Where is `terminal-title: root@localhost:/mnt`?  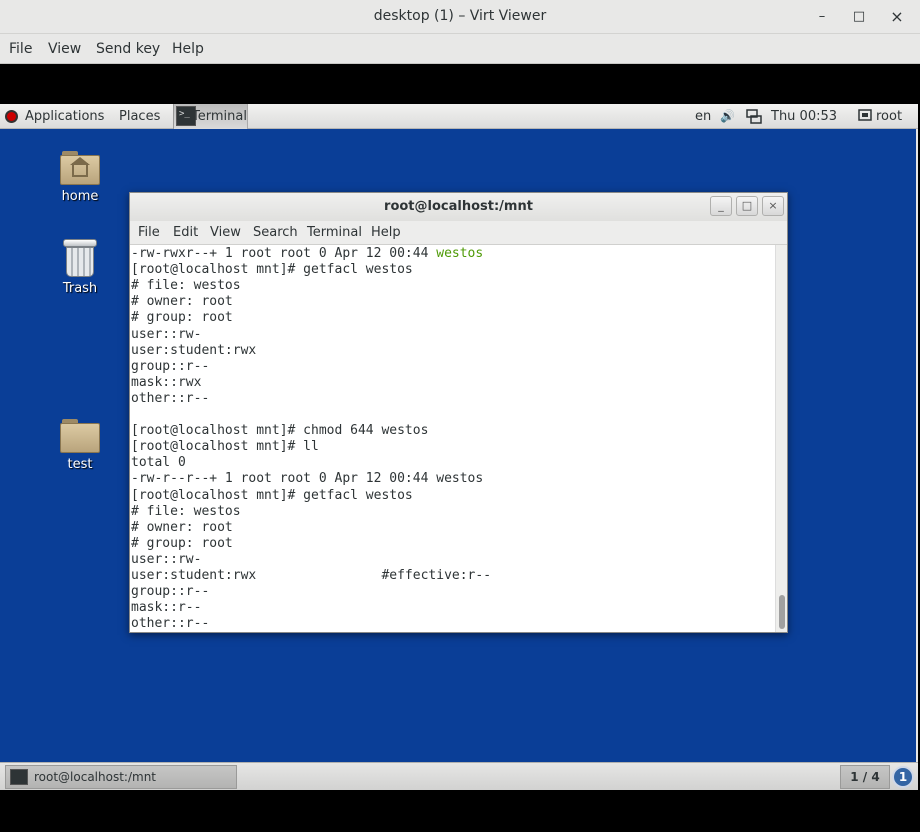
terminal-title: root@localhost:/mnt is located at coordinates (458, 206).